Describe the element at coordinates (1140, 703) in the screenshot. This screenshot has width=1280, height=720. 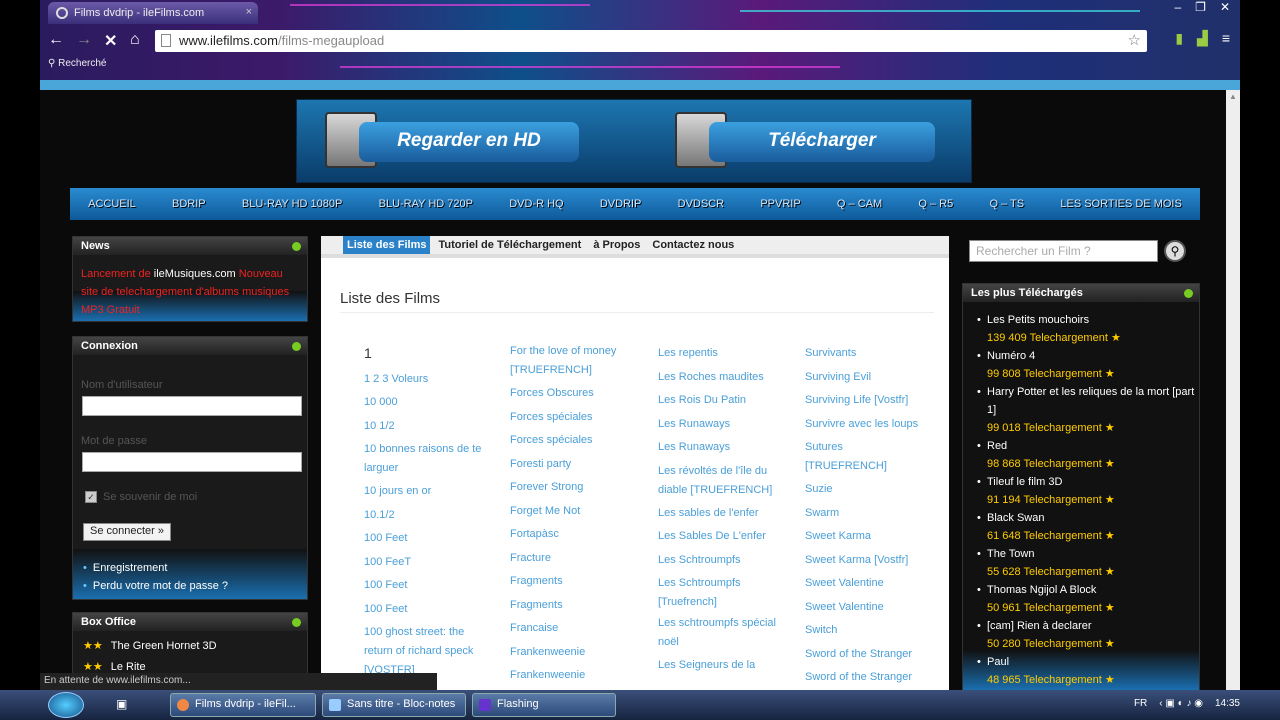
I see `language-indicator: FR` at that location.